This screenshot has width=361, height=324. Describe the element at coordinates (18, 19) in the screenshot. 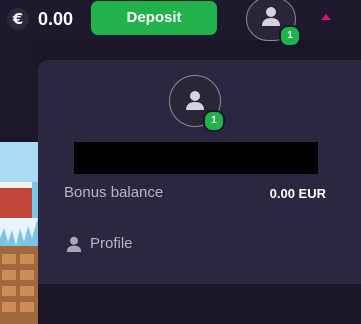

I see `currency-badge: €` at that location.